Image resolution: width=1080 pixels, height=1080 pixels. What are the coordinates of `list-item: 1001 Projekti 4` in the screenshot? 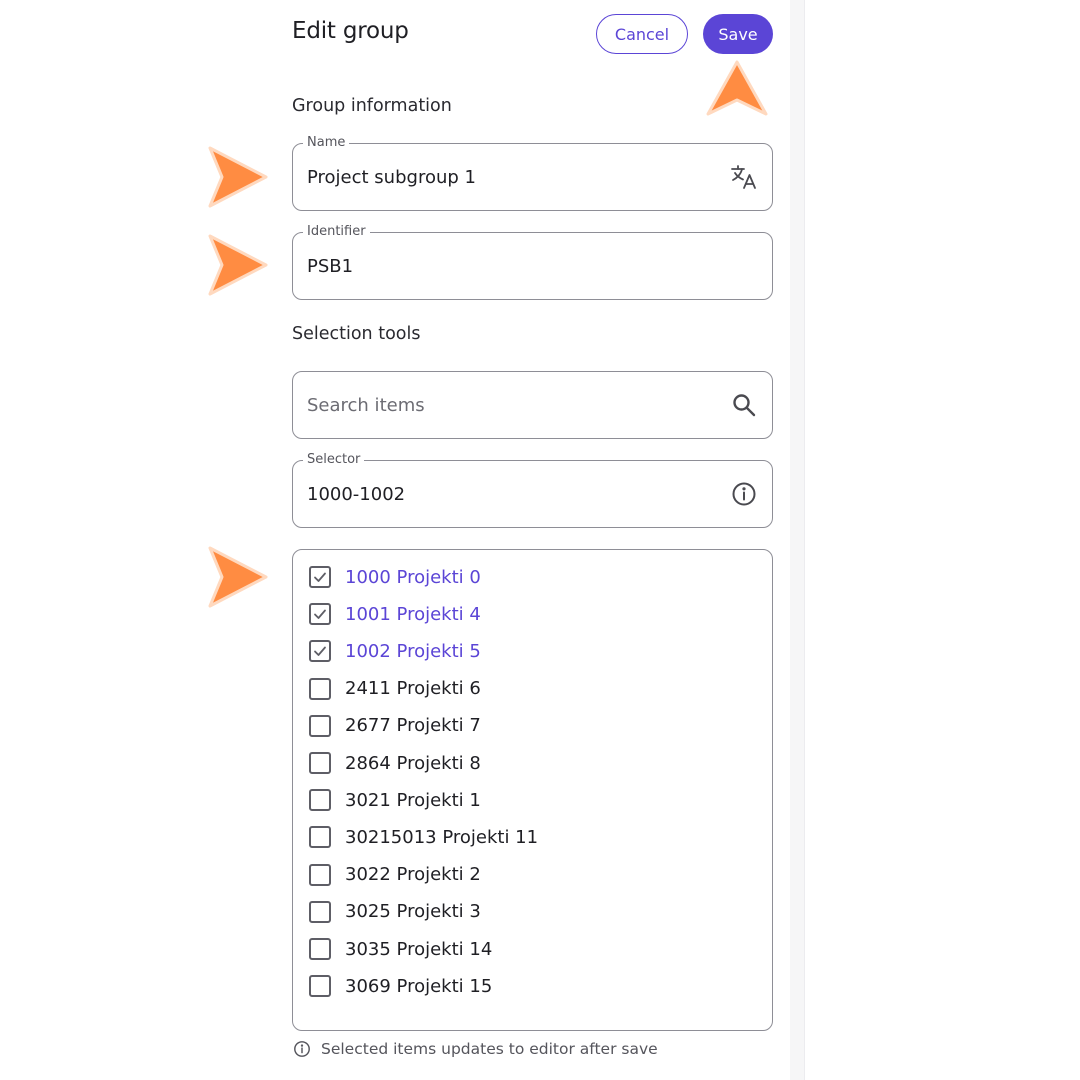 It's located at (395, 614).